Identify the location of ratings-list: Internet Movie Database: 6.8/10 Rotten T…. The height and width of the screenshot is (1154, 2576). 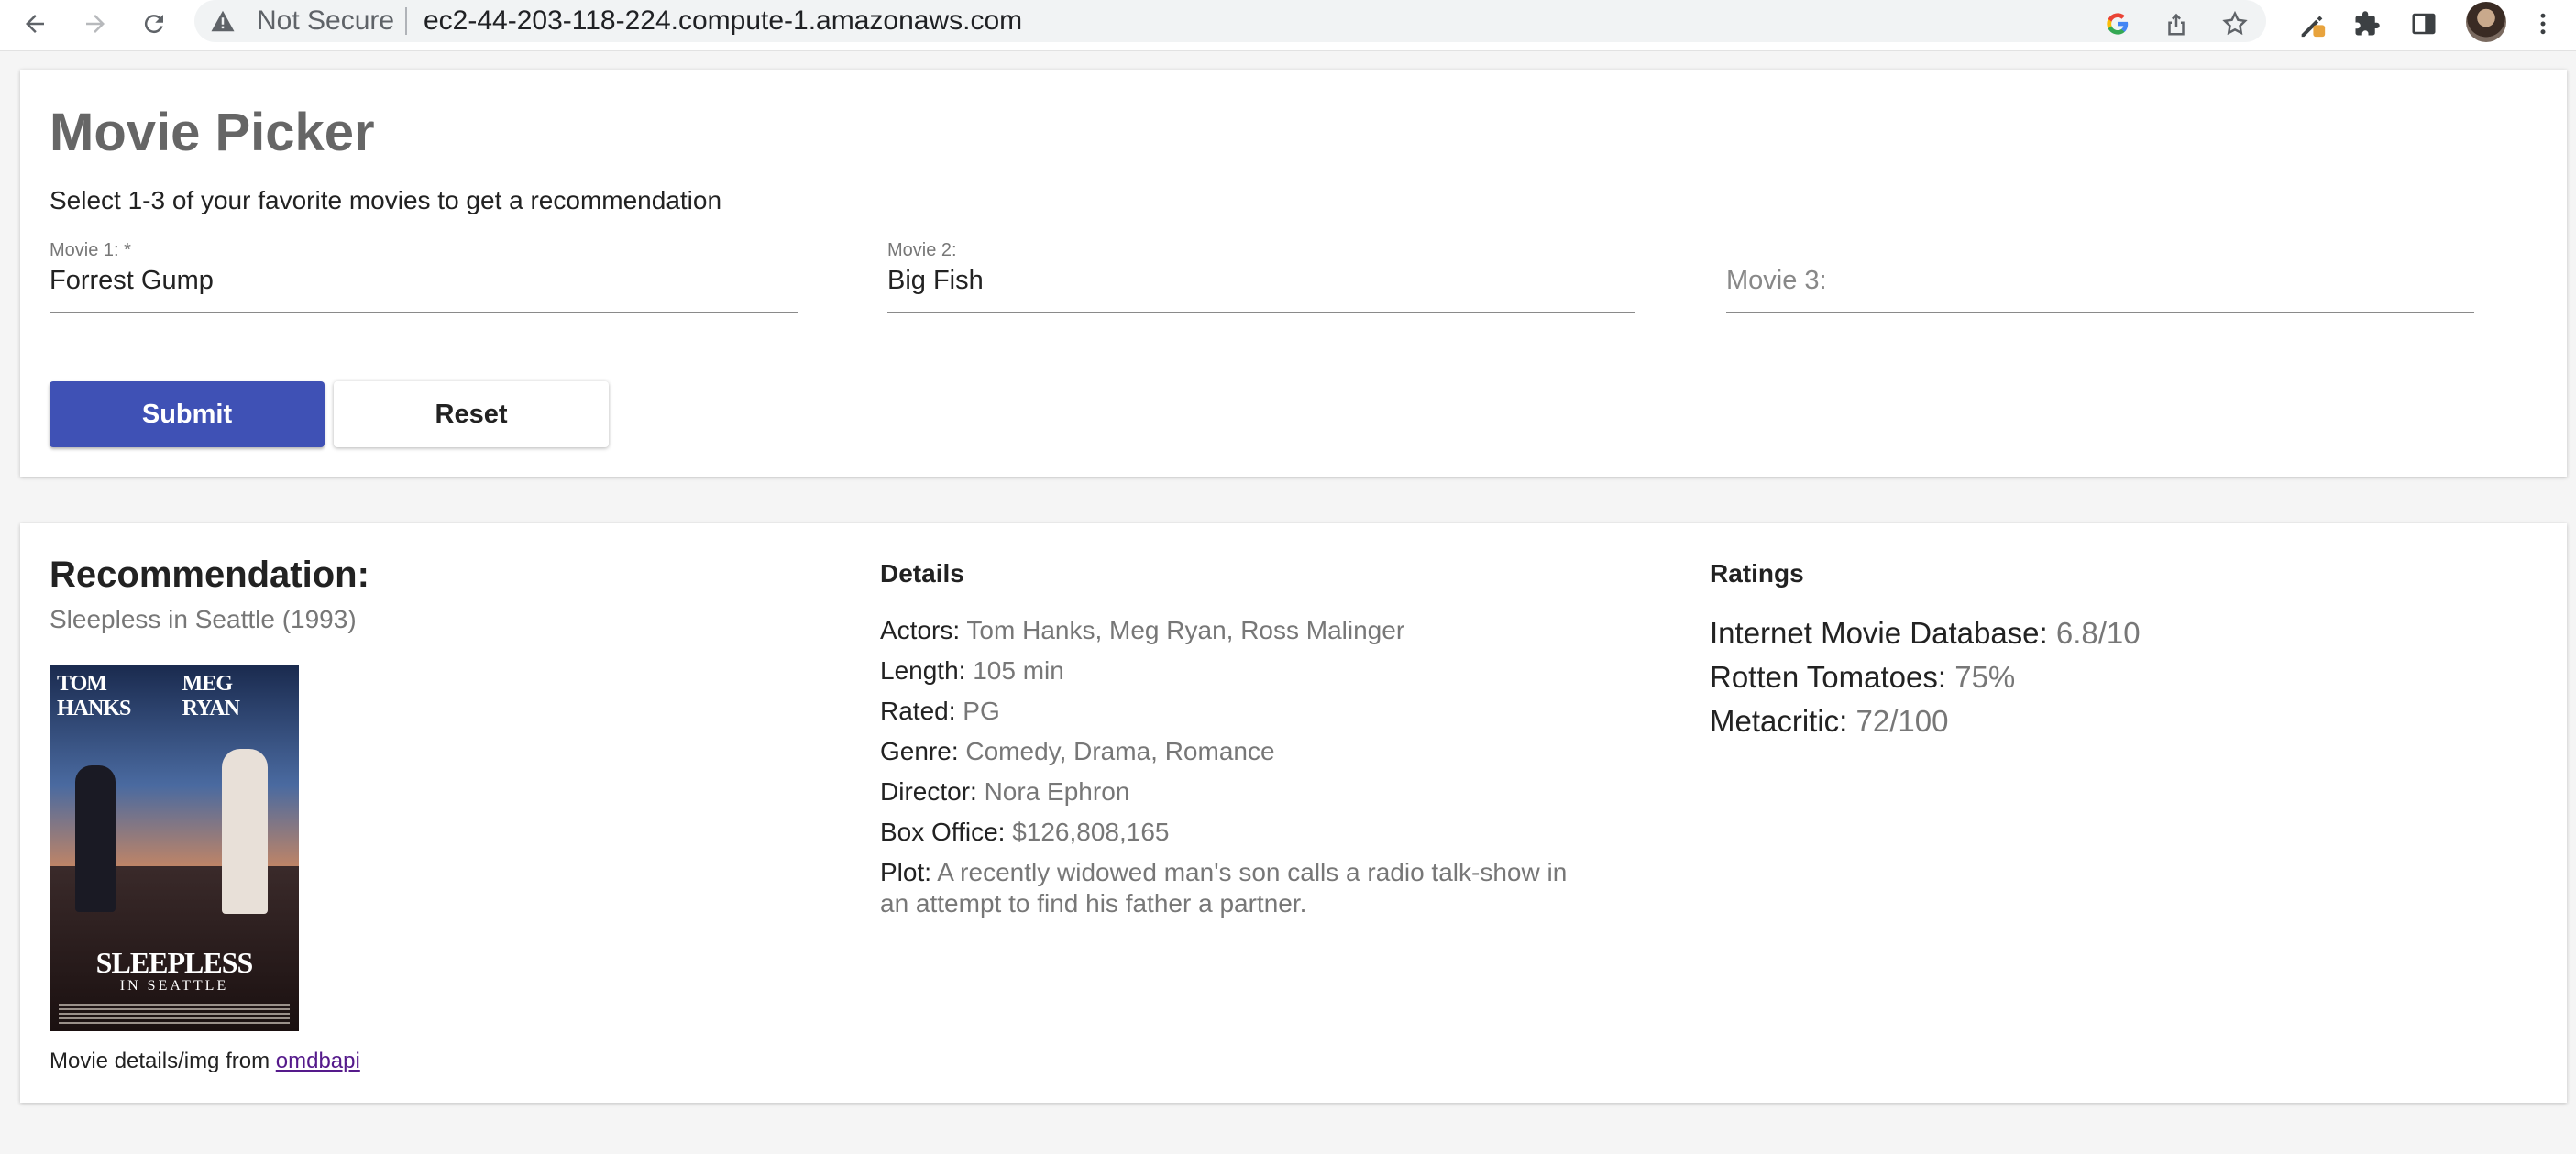
(2076, 681).